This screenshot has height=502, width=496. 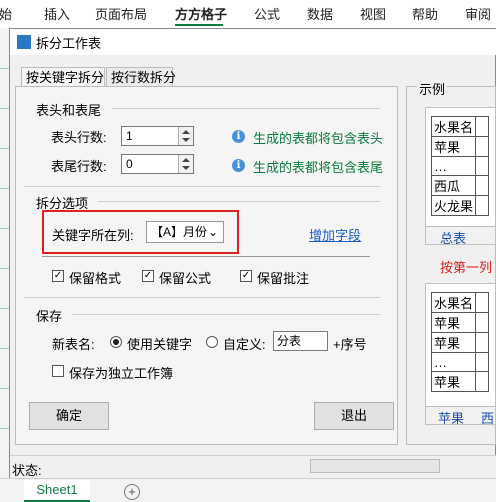 I want to click on custom-name-input: 分表, so click(x=300, y=341).